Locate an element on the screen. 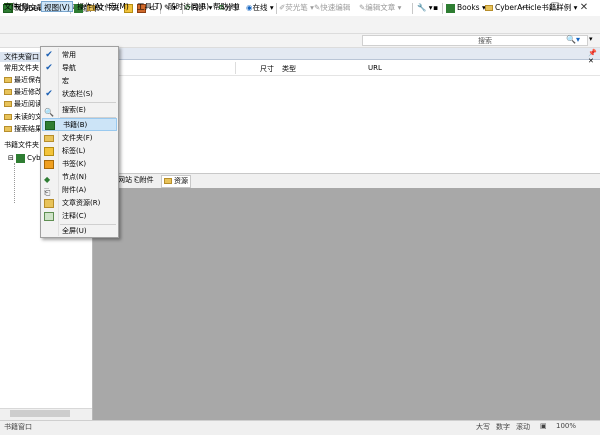 This screenshot has height=435, width=600. note-icon is located at coordinates (49, 216).